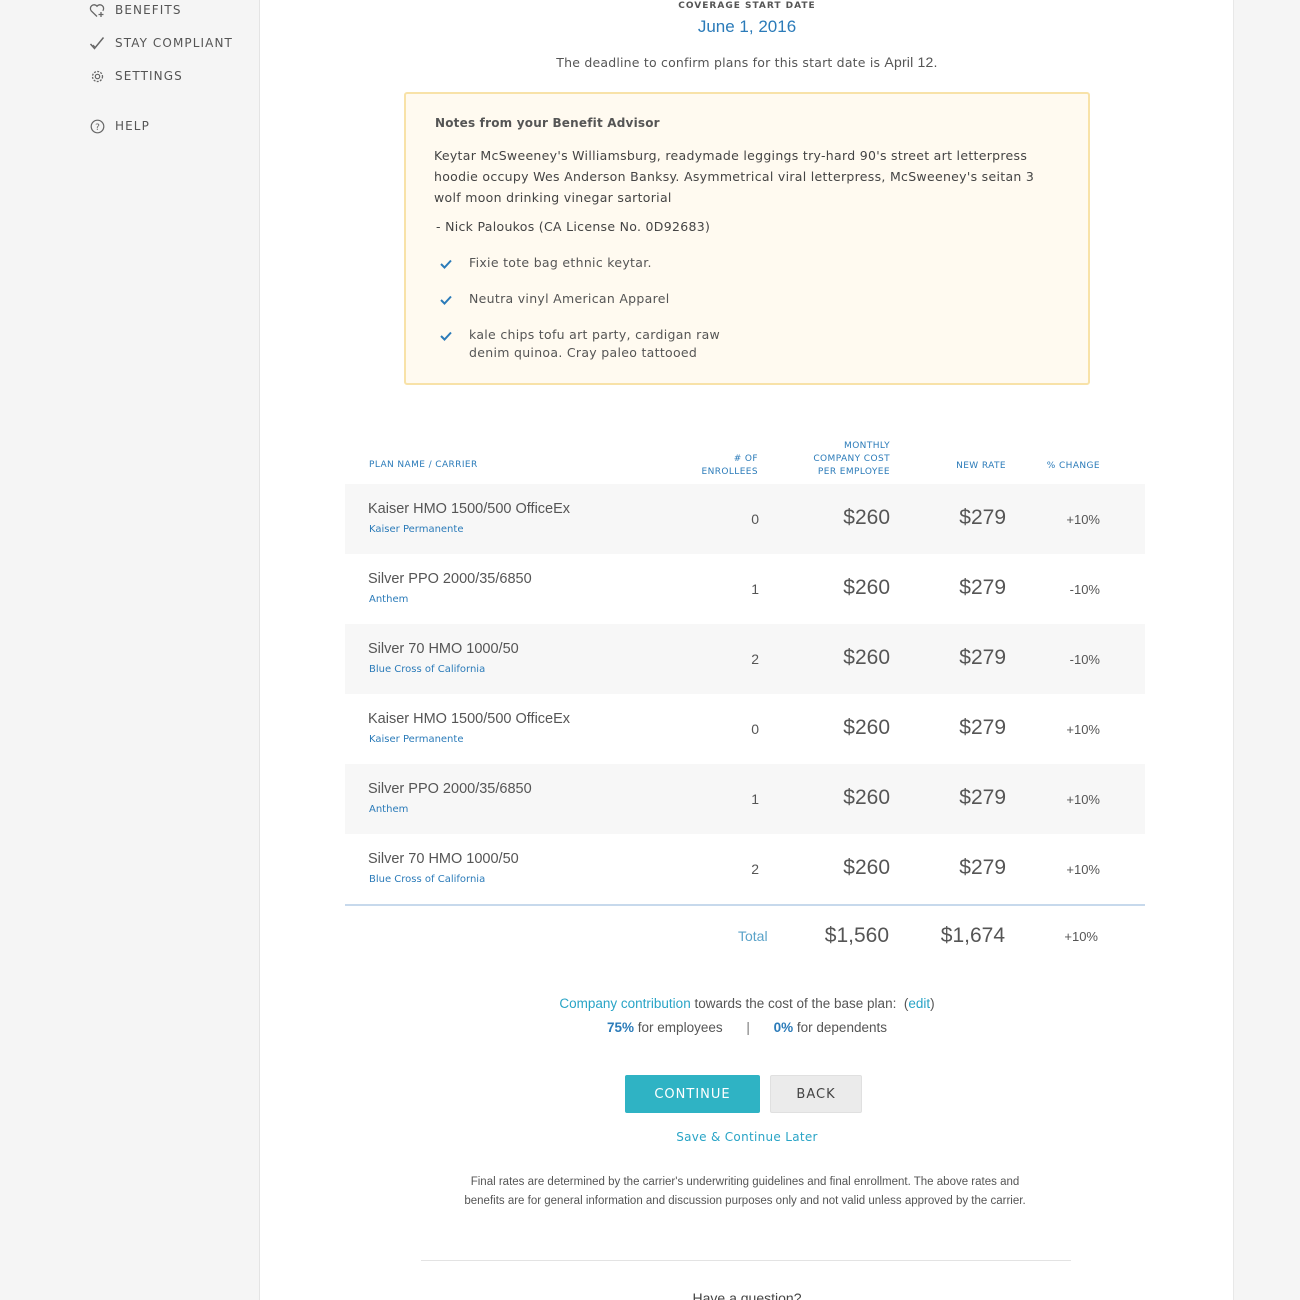 The height and width of the screenshot is (1300, 1300). I want to click on col-header-cost-line2: COMPANY COST, so click(851, 459).